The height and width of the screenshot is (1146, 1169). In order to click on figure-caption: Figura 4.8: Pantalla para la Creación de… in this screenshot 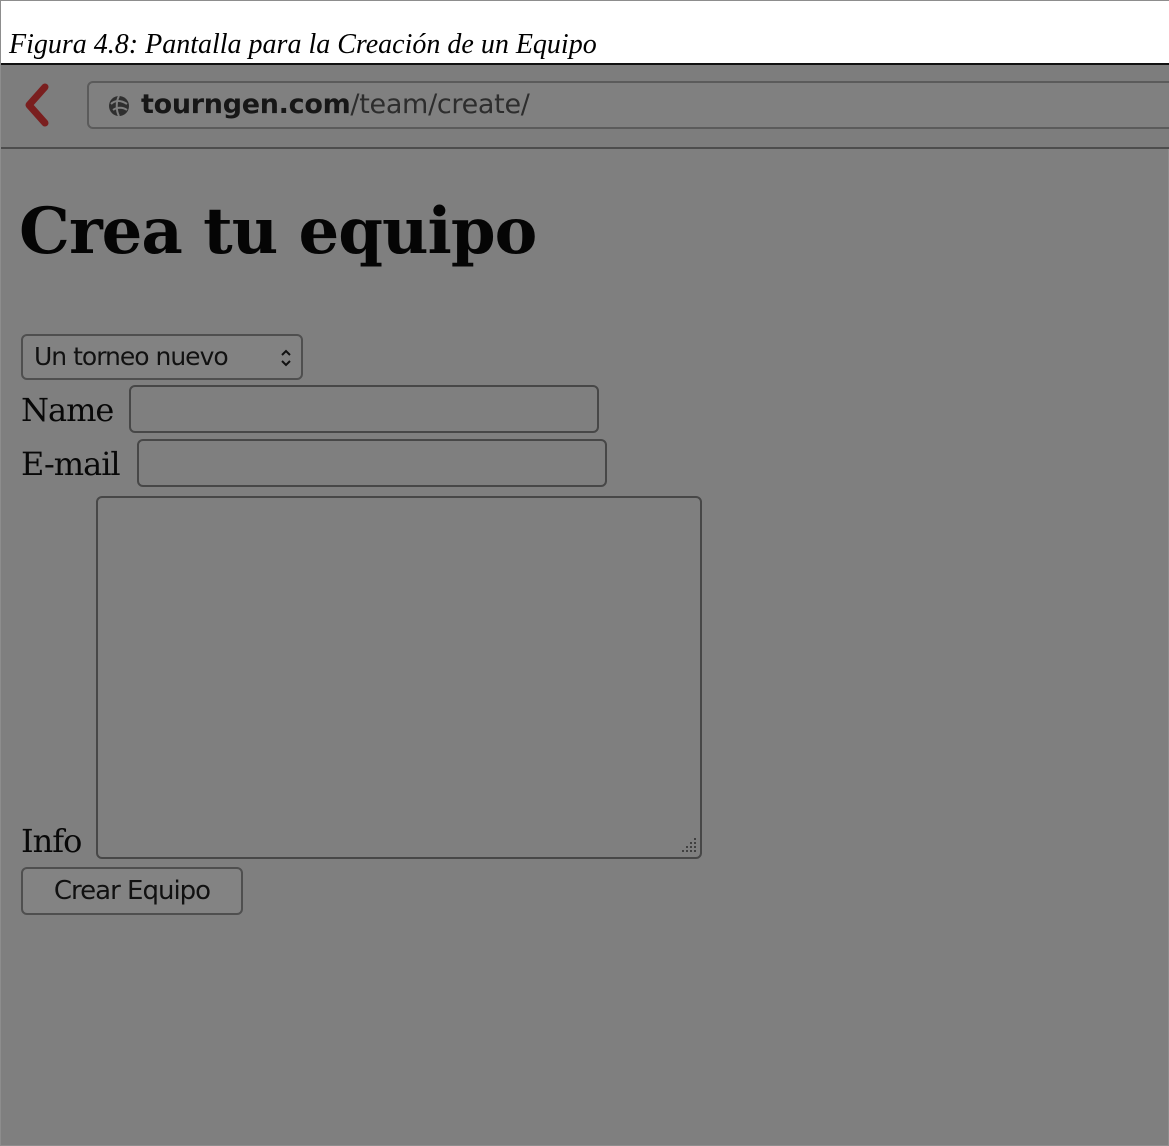, I will do `click(303, 44)`.